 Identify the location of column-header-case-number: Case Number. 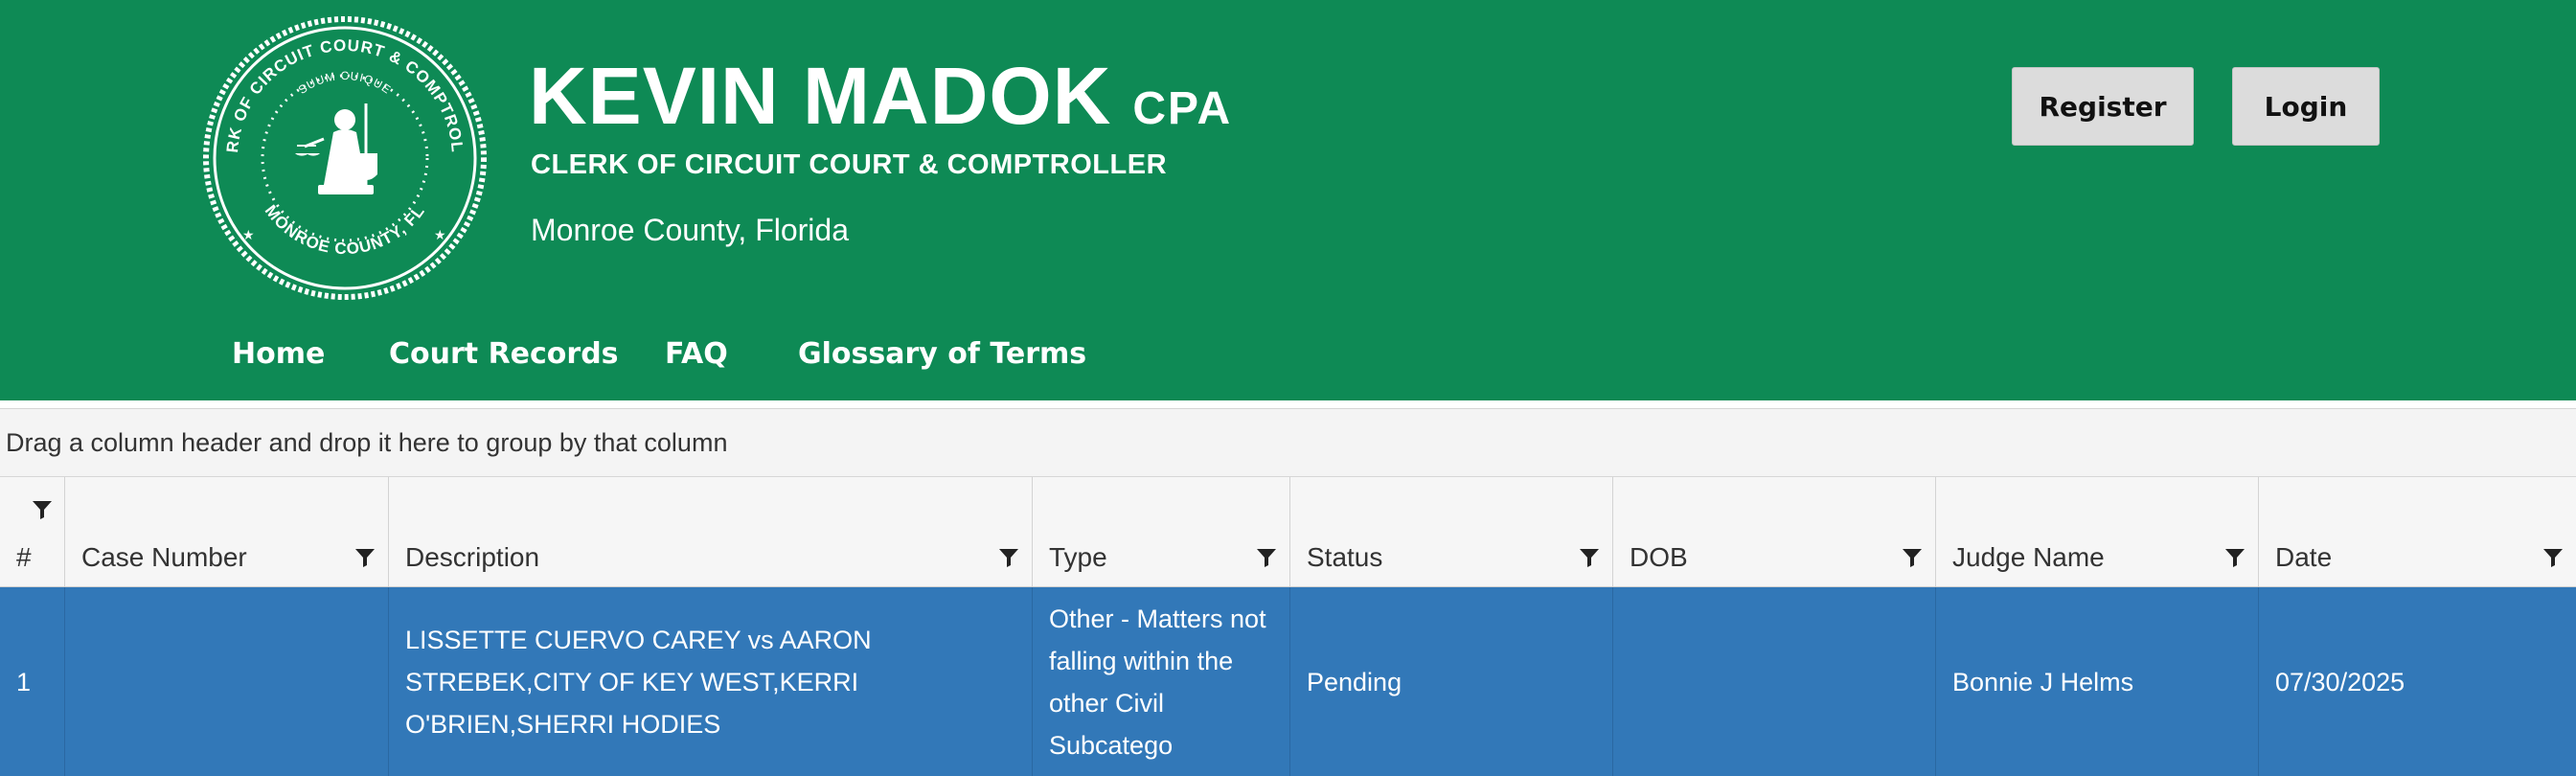
(227, 531).